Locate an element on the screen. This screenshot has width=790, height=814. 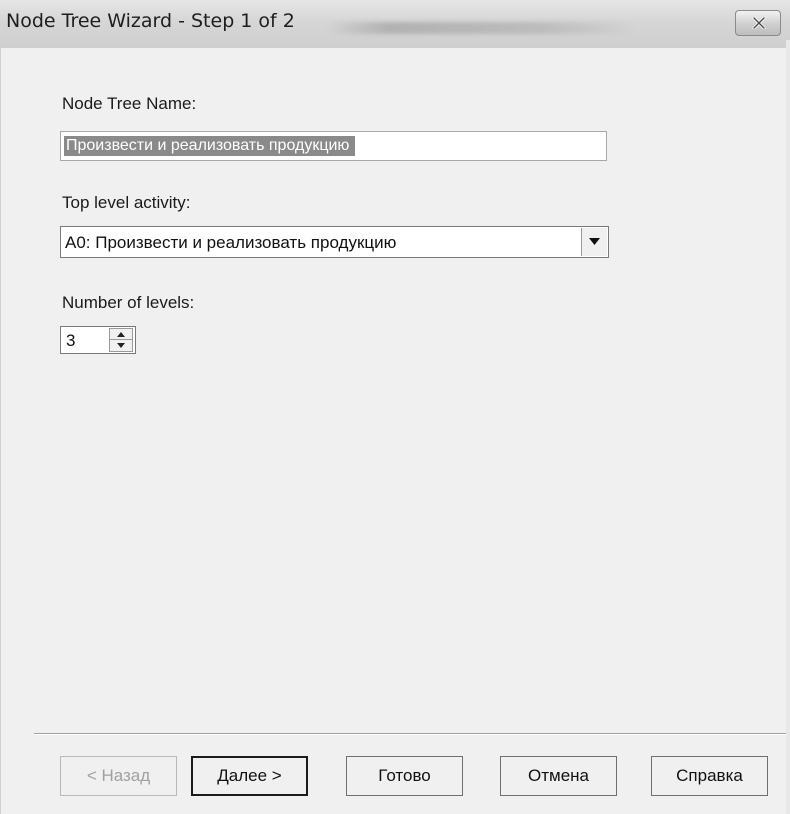
blurred-title-region is located at coordinates (481, 28).